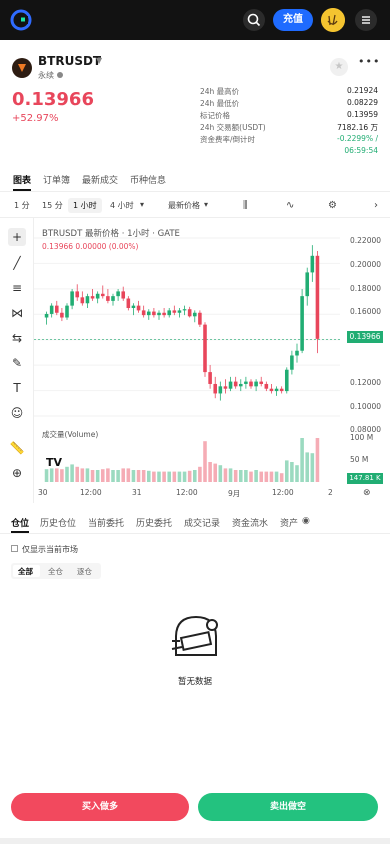 The width and height of the screenshot is (390, 844). What do you see at coordinates (148, 179) in the screenshot?
I see `tab-coin-info: 币种信息` at bounding box center [148, 179].